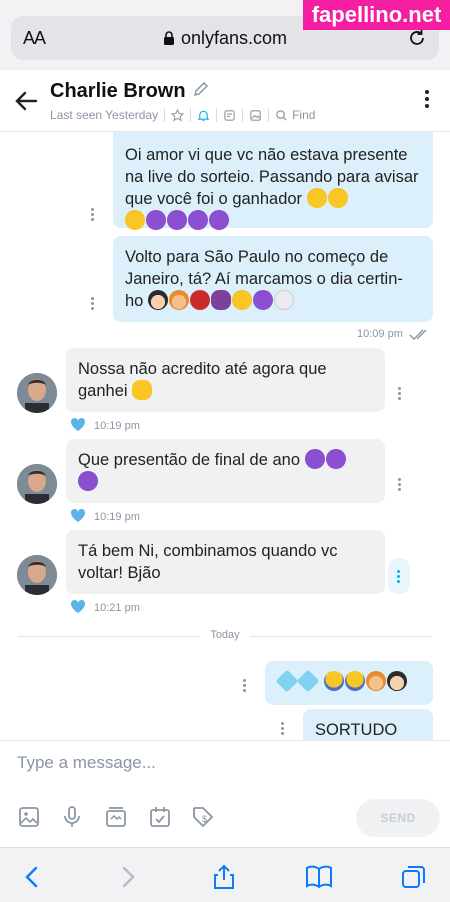  Describe the element at coordinates (199, 300) in the screenshot. I see `no-18-emoji` at that location.